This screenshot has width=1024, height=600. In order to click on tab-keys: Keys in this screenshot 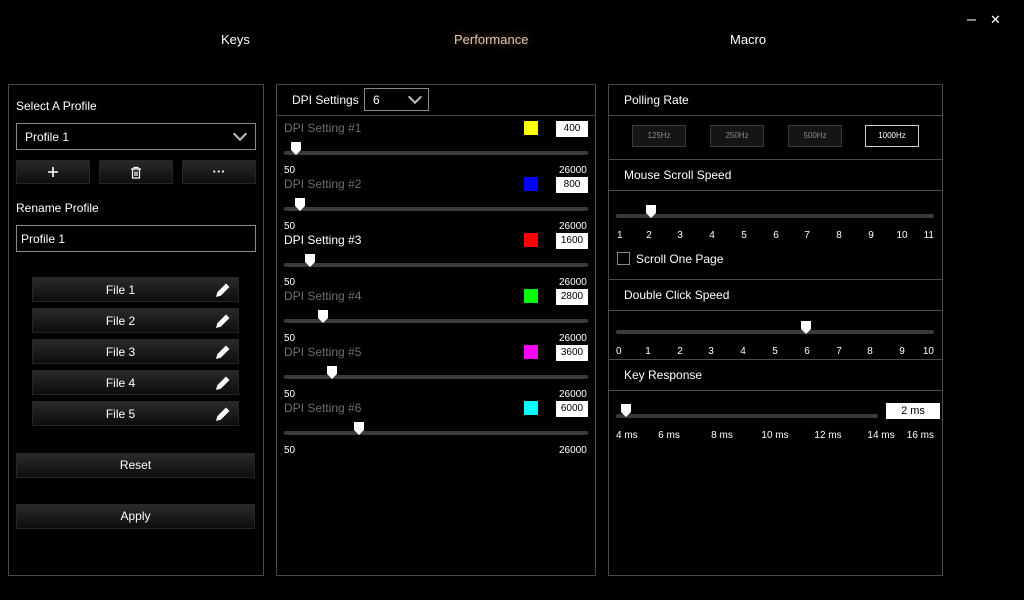, I will do `click(235, 39)`.